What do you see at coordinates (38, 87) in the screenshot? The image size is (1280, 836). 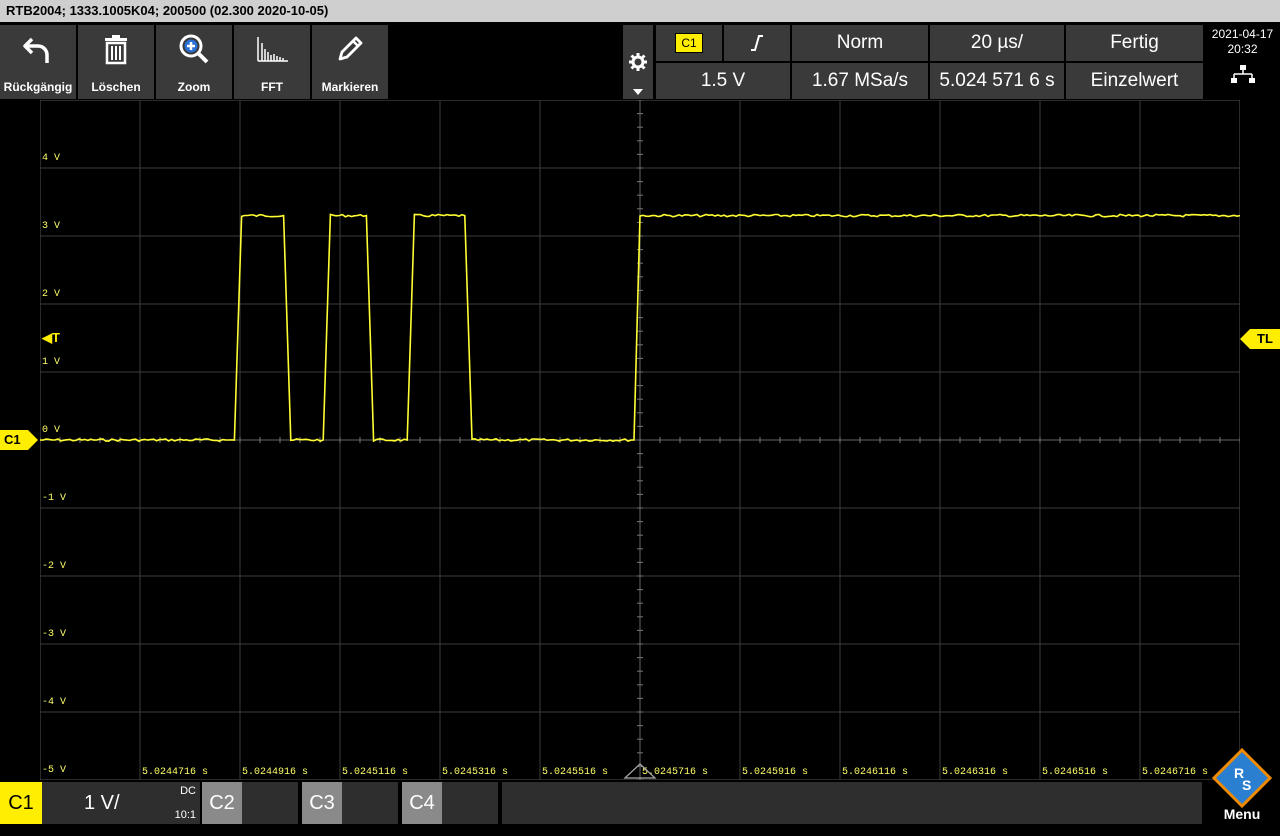 I see `undo-label: Rückgängig` at bounding box center [38, 87].